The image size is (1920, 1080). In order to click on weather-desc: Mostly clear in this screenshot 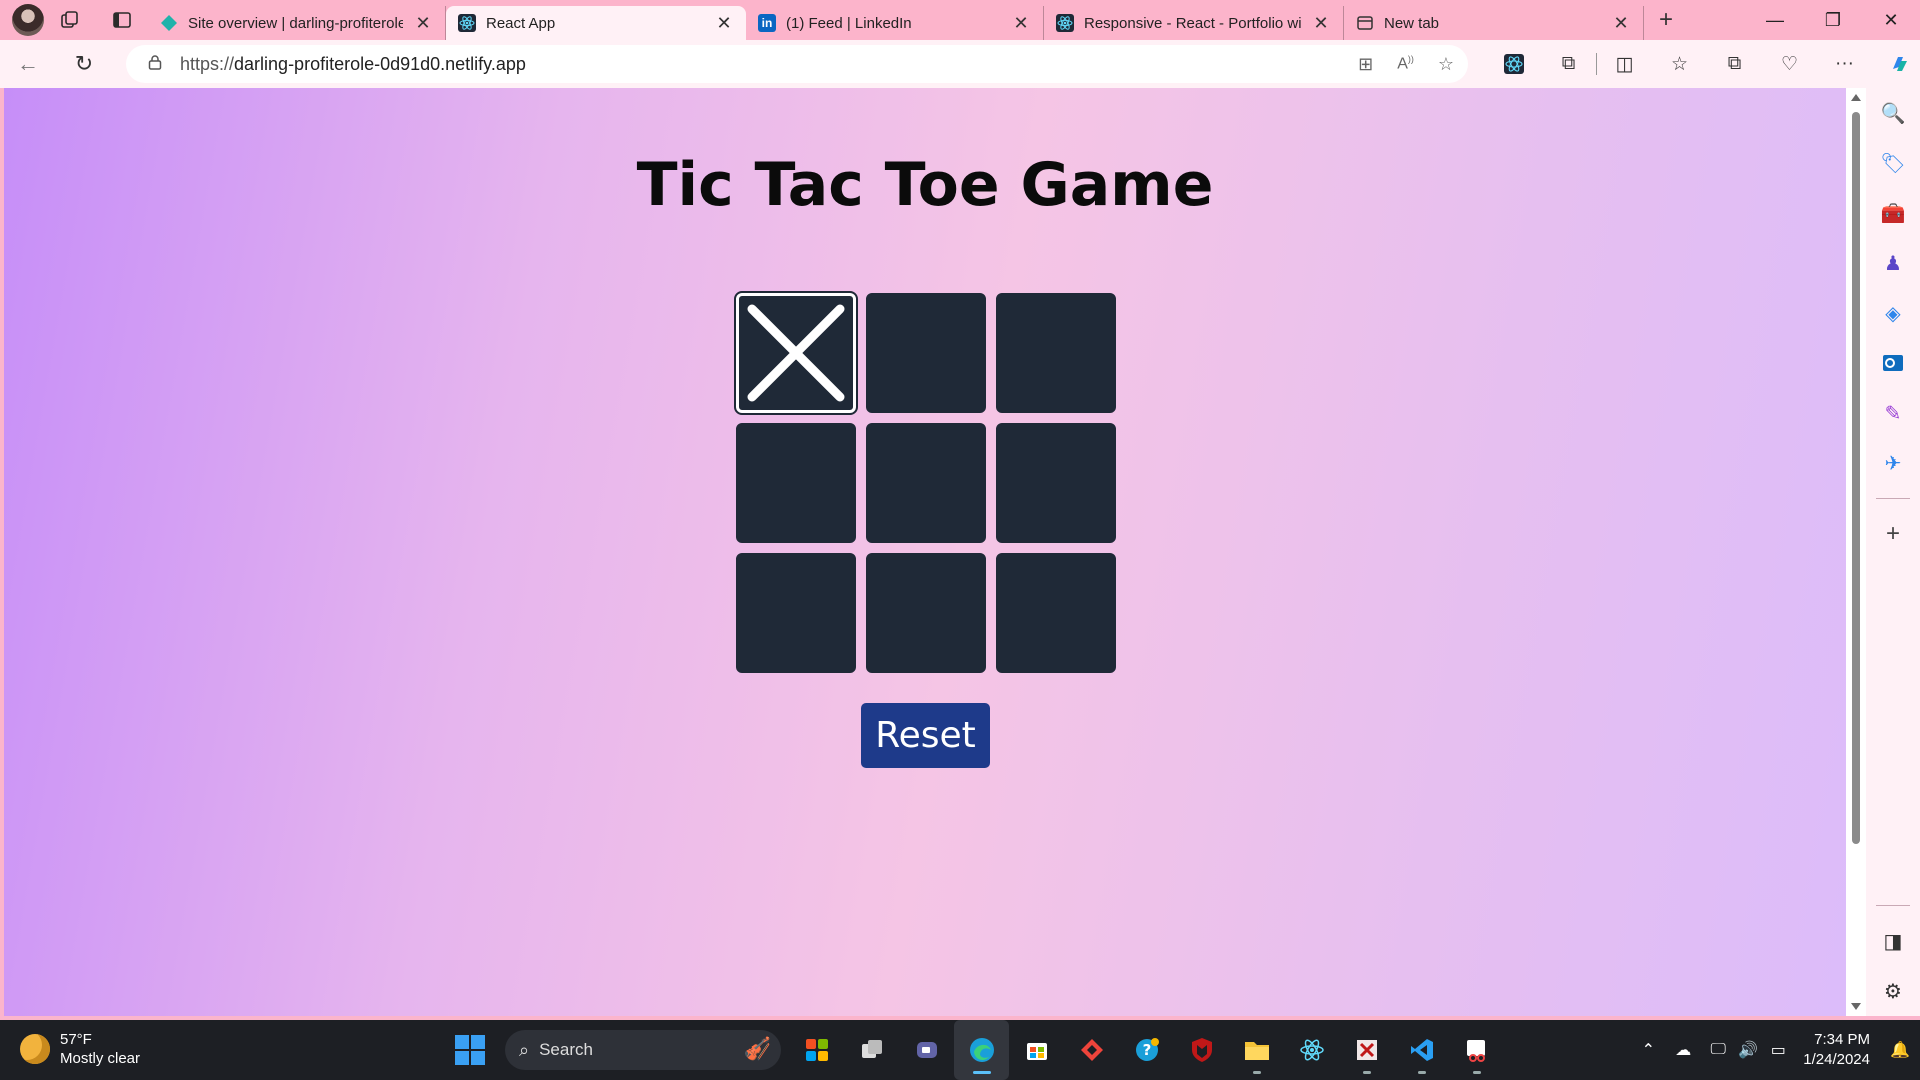, I will do `click(100, 1058)`.